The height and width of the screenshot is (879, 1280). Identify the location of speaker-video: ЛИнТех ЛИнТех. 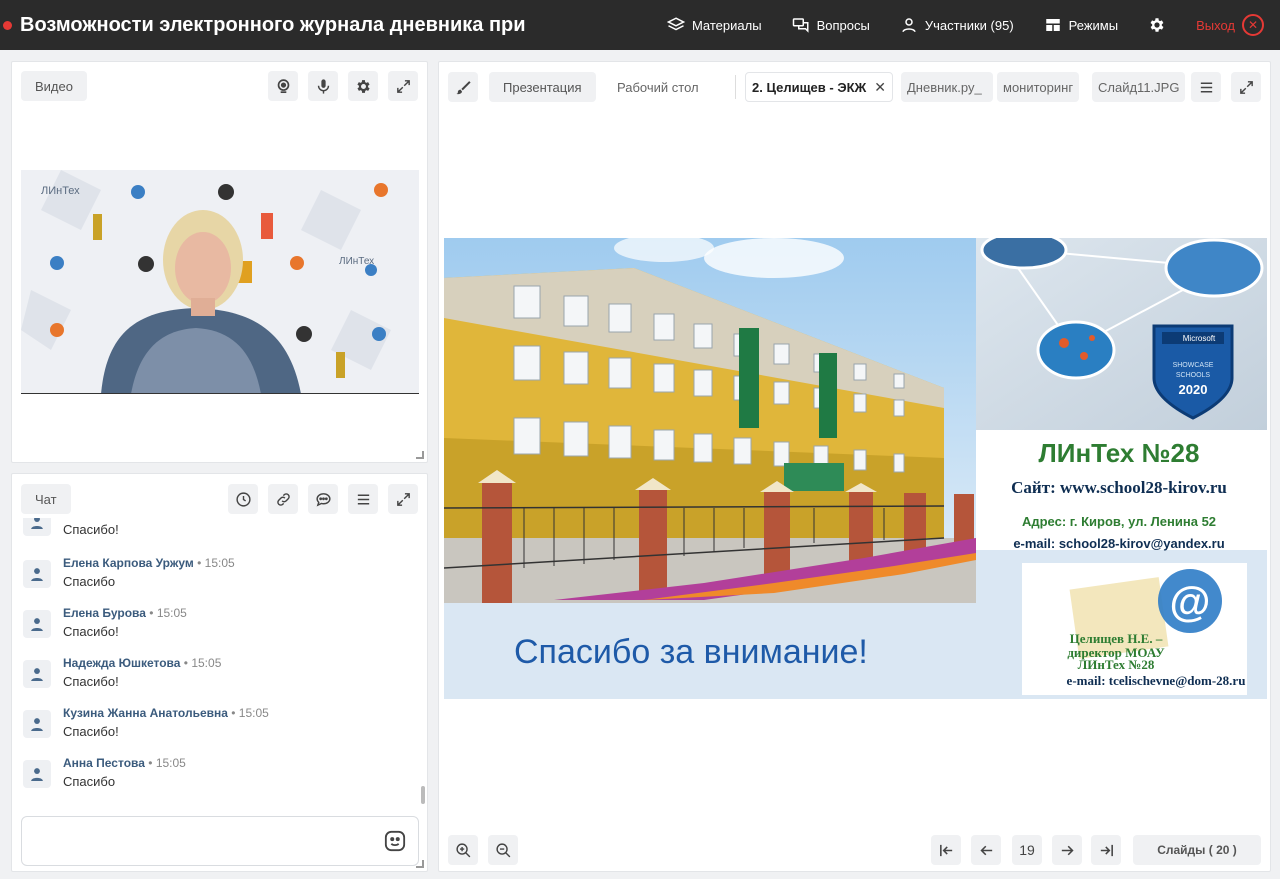
(220, 282).